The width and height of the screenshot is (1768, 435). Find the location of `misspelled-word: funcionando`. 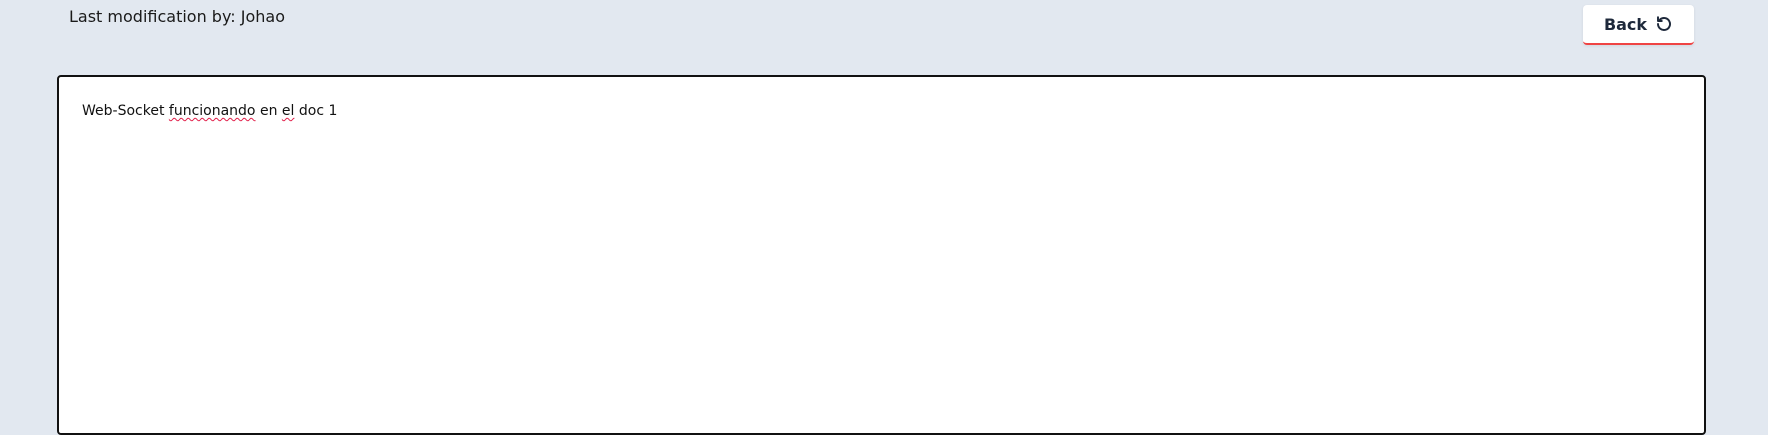

misspelled-word: funcionando is located at coordinates (212, 111).